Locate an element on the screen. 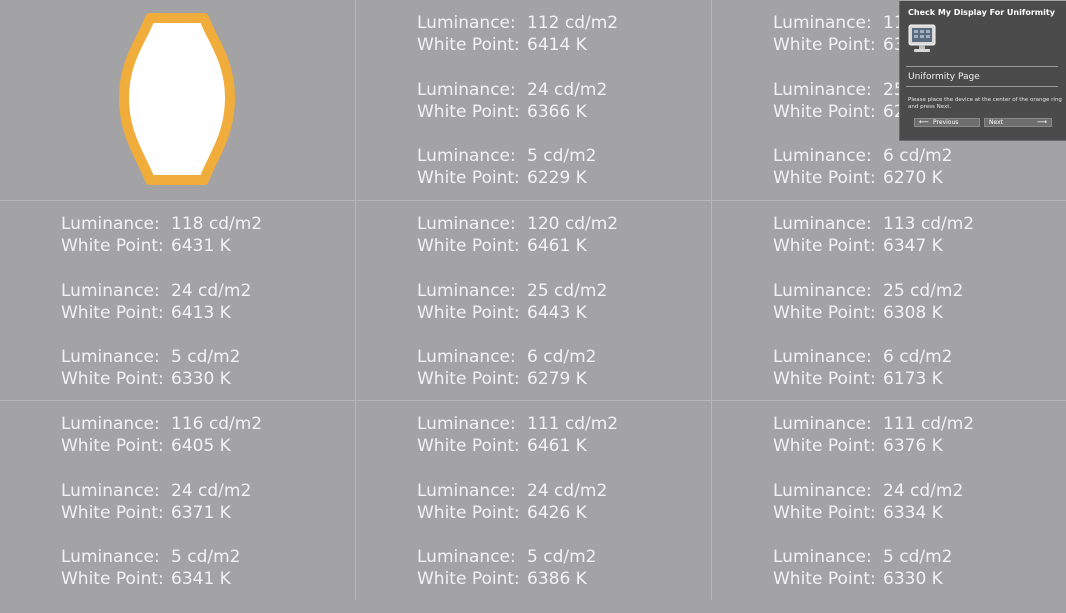 This screenshot has width=1066, height=613. orange-ring-target-icon is located at coordinates (177, 99).